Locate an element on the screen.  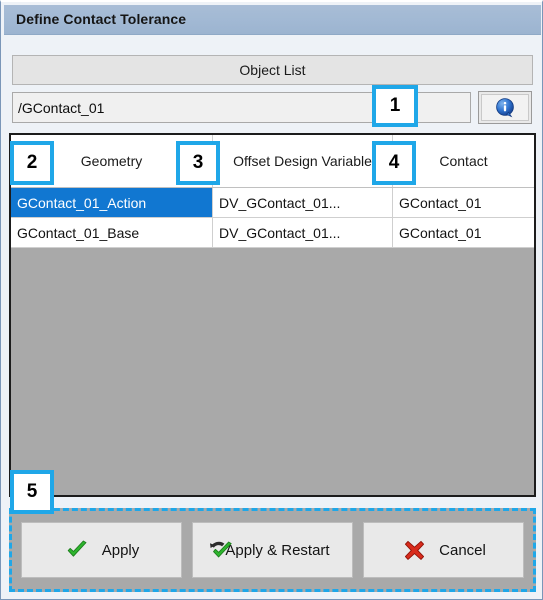
cancel-button: Cancel is located at coordinates (443, 550).